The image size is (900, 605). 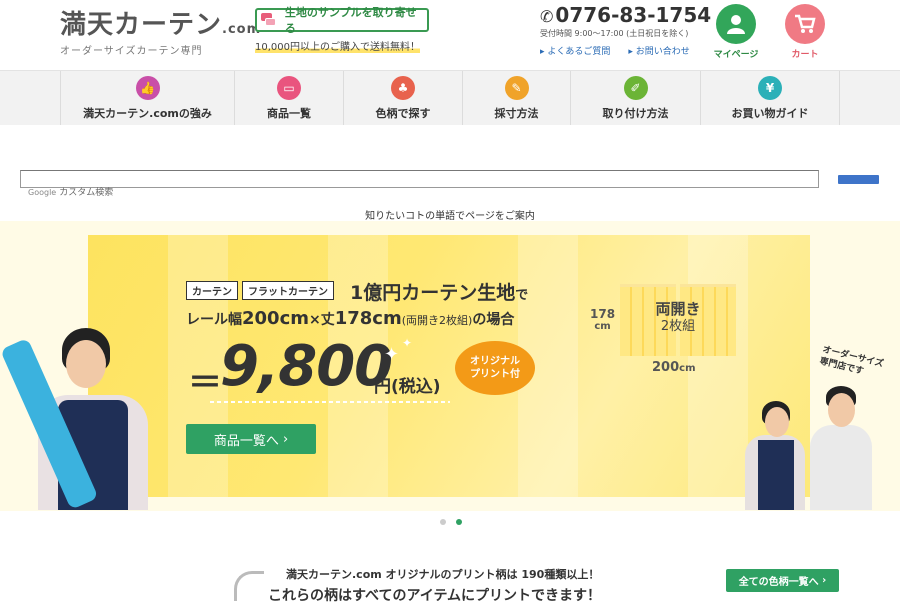 I want to click on search-button, so click(x=858, y=179).